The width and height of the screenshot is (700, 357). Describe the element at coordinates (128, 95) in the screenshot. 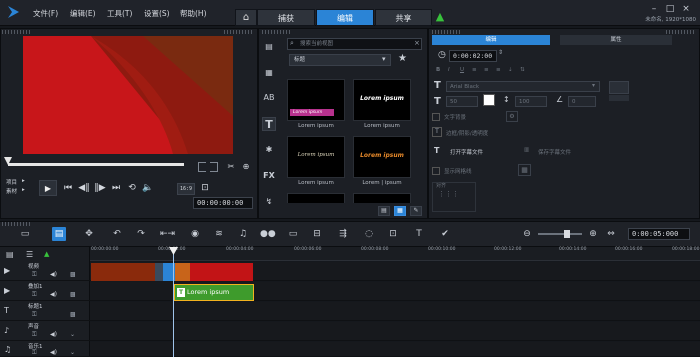

I see `video-preview` at that location.